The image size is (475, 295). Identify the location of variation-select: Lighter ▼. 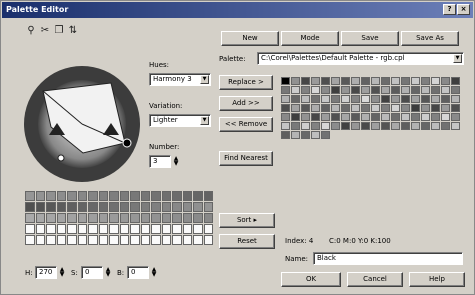
(180, 120).